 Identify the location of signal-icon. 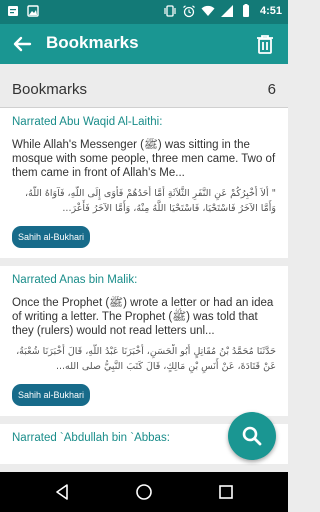
(226, 11).